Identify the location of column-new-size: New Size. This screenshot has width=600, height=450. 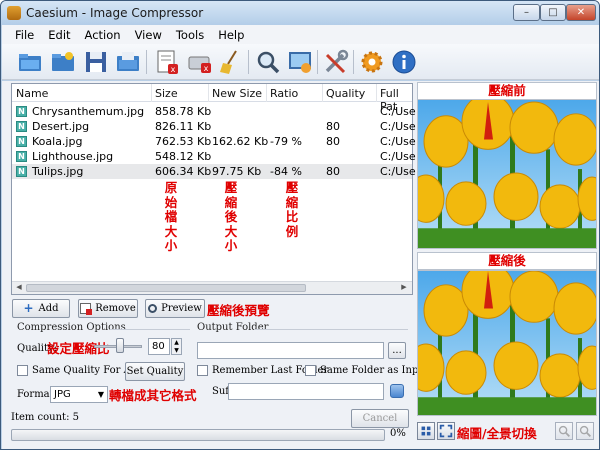
(237, 93).